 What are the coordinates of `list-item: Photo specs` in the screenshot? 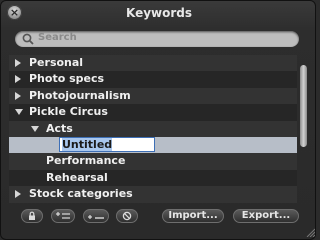 It's located at (153, 79).